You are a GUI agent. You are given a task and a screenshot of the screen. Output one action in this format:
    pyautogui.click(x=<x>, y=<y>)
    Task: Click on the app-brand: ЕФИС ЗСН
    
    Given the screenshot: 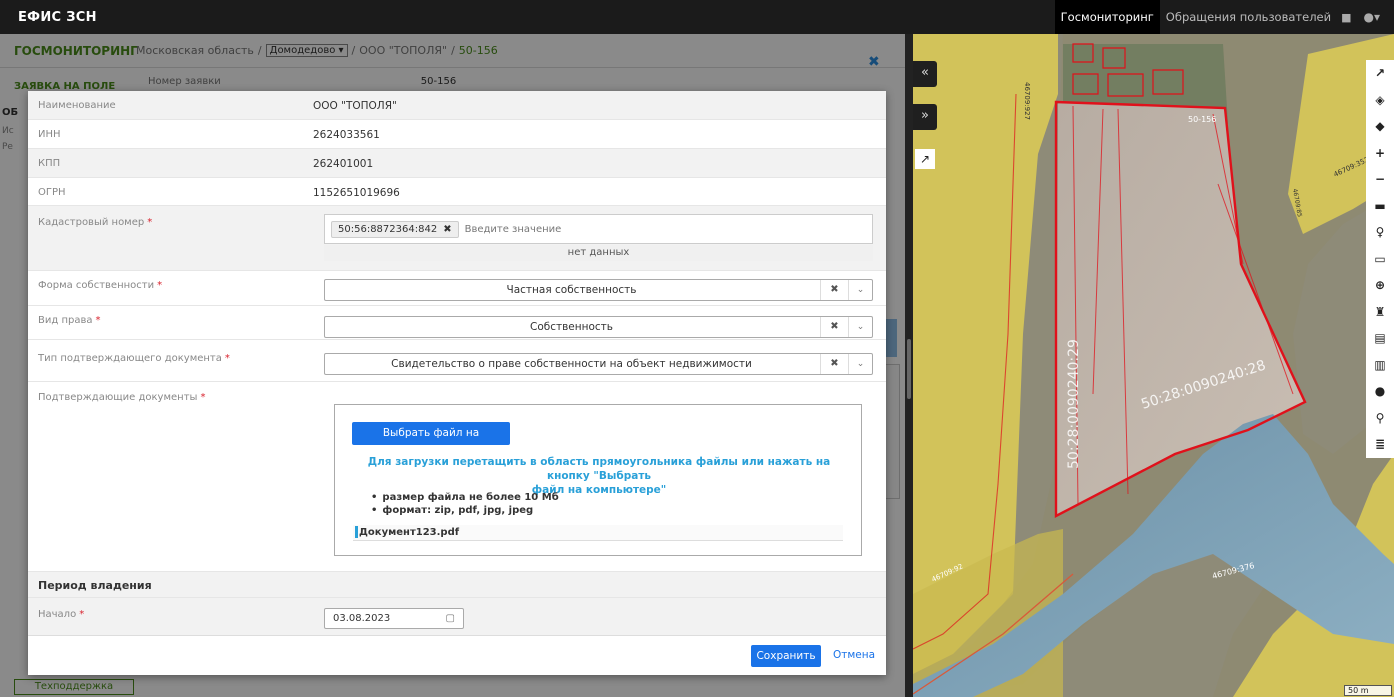 What is the action you would take?
    pyautogui.click(x=48, y=17)
    